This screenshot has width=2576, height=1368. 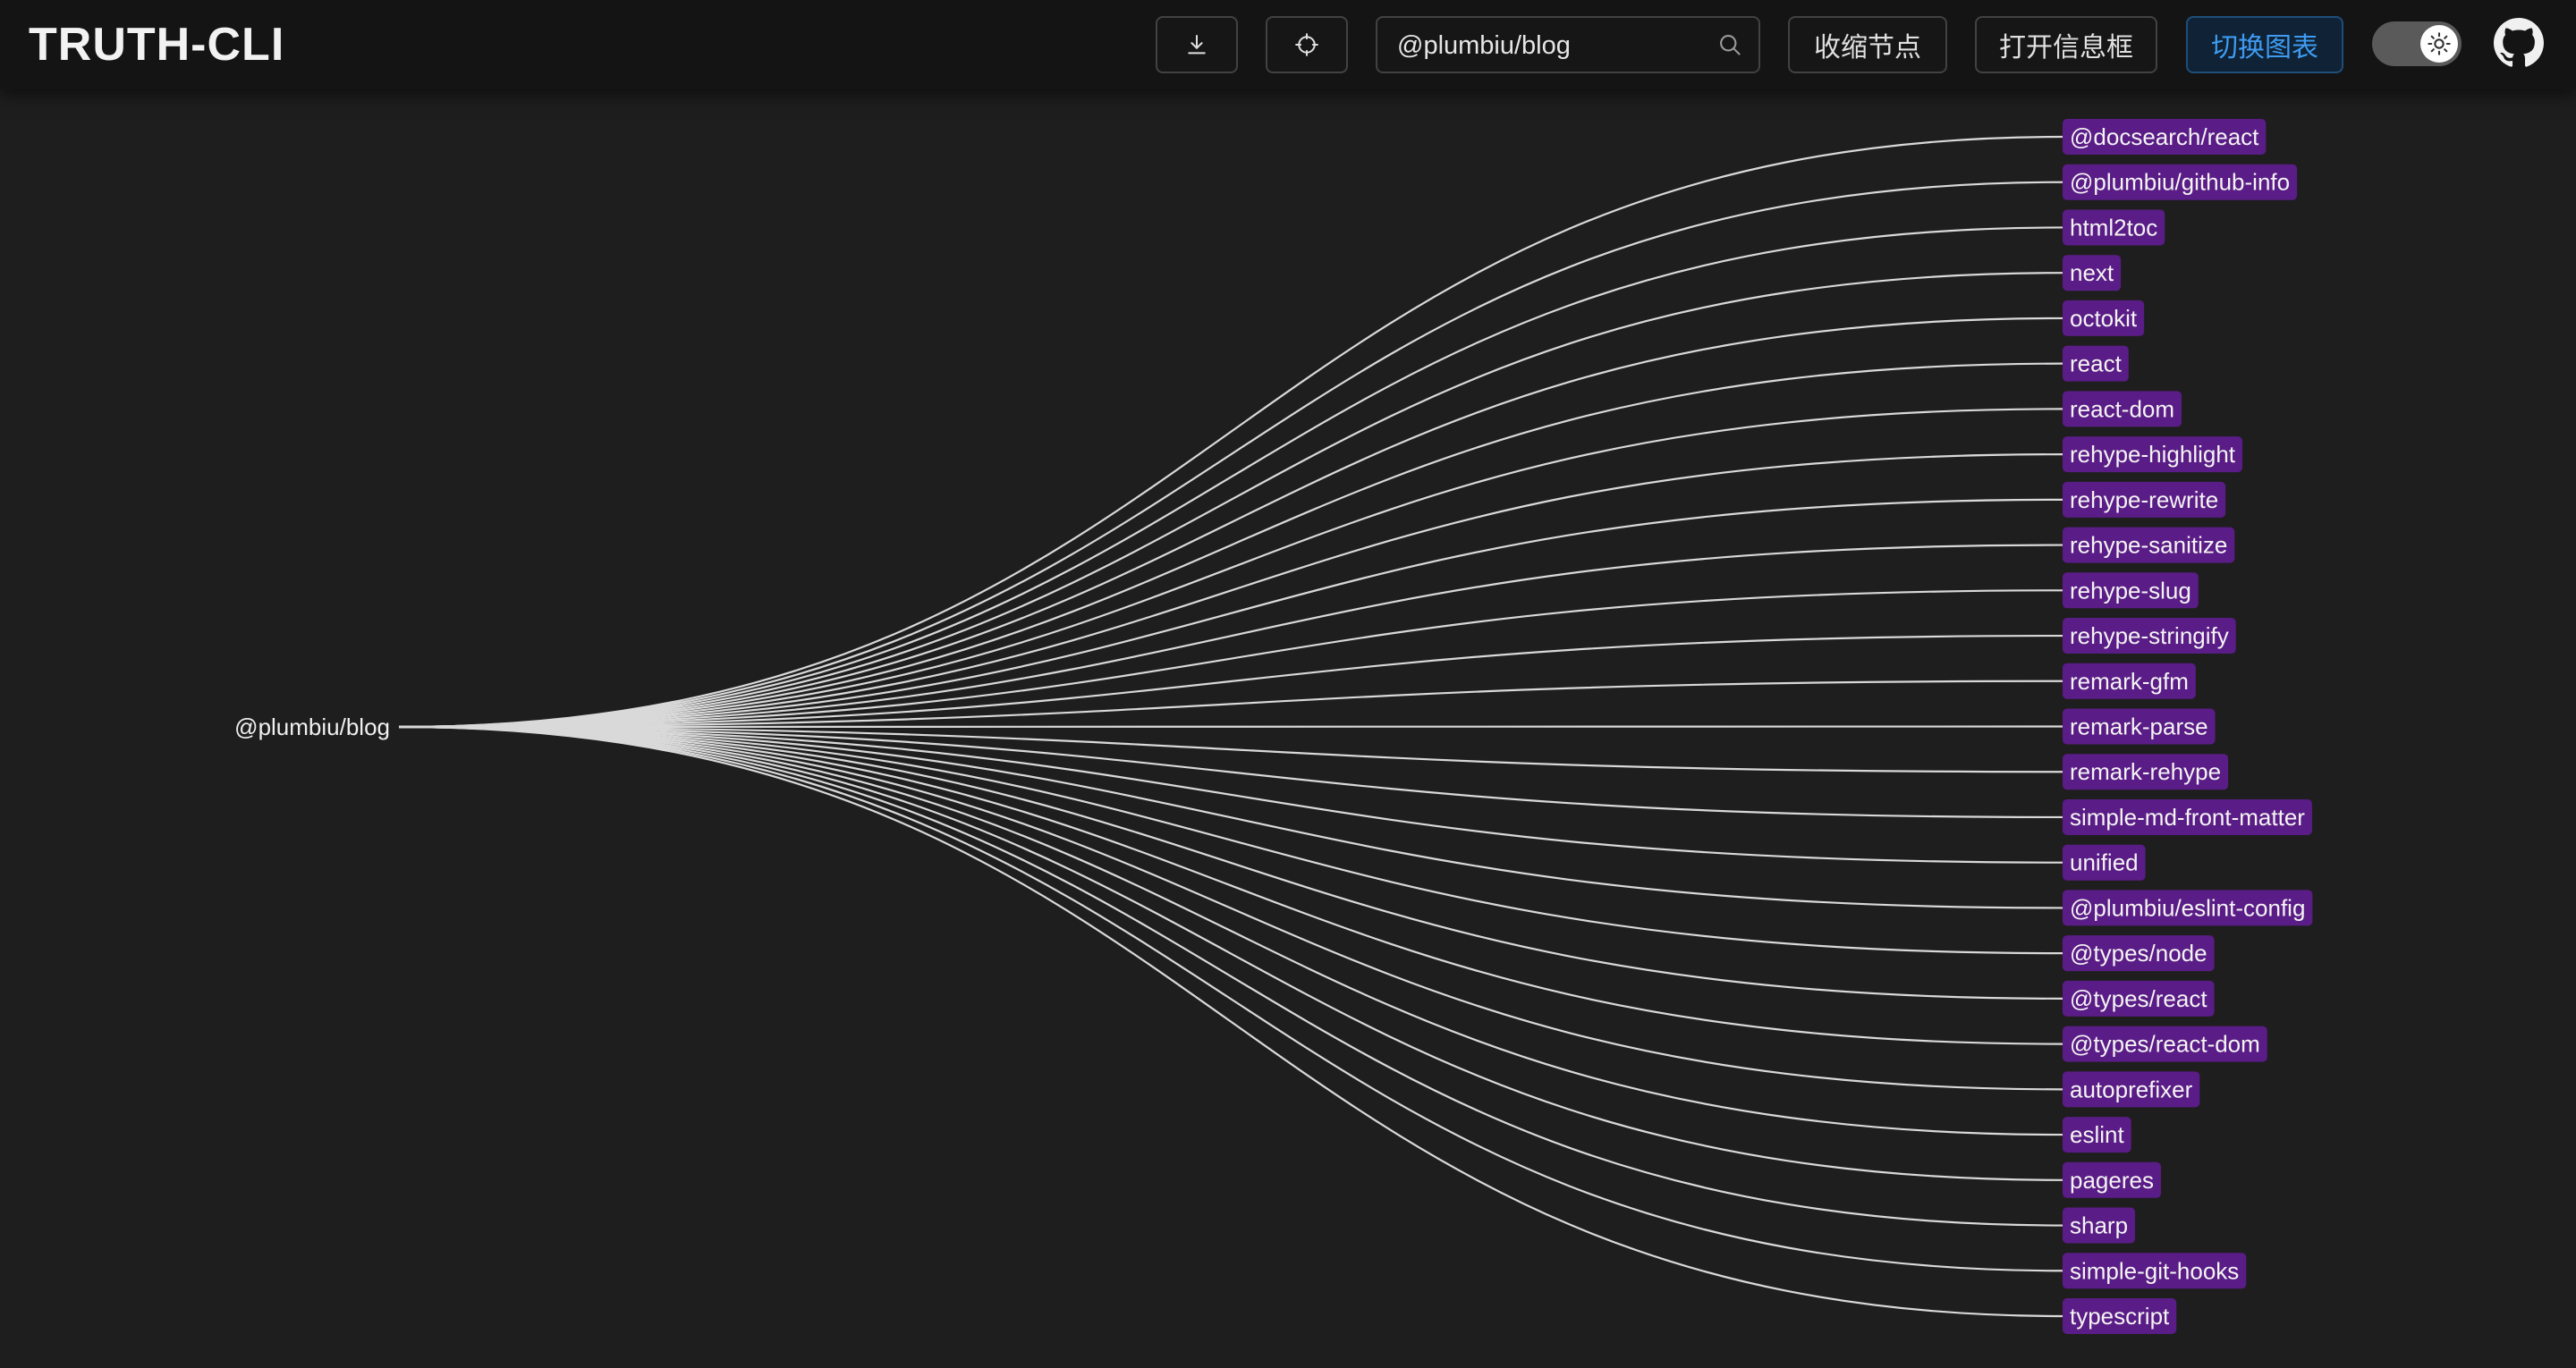 I want to click on leaf-node: remark-parse, so click(x=2139, y=726).